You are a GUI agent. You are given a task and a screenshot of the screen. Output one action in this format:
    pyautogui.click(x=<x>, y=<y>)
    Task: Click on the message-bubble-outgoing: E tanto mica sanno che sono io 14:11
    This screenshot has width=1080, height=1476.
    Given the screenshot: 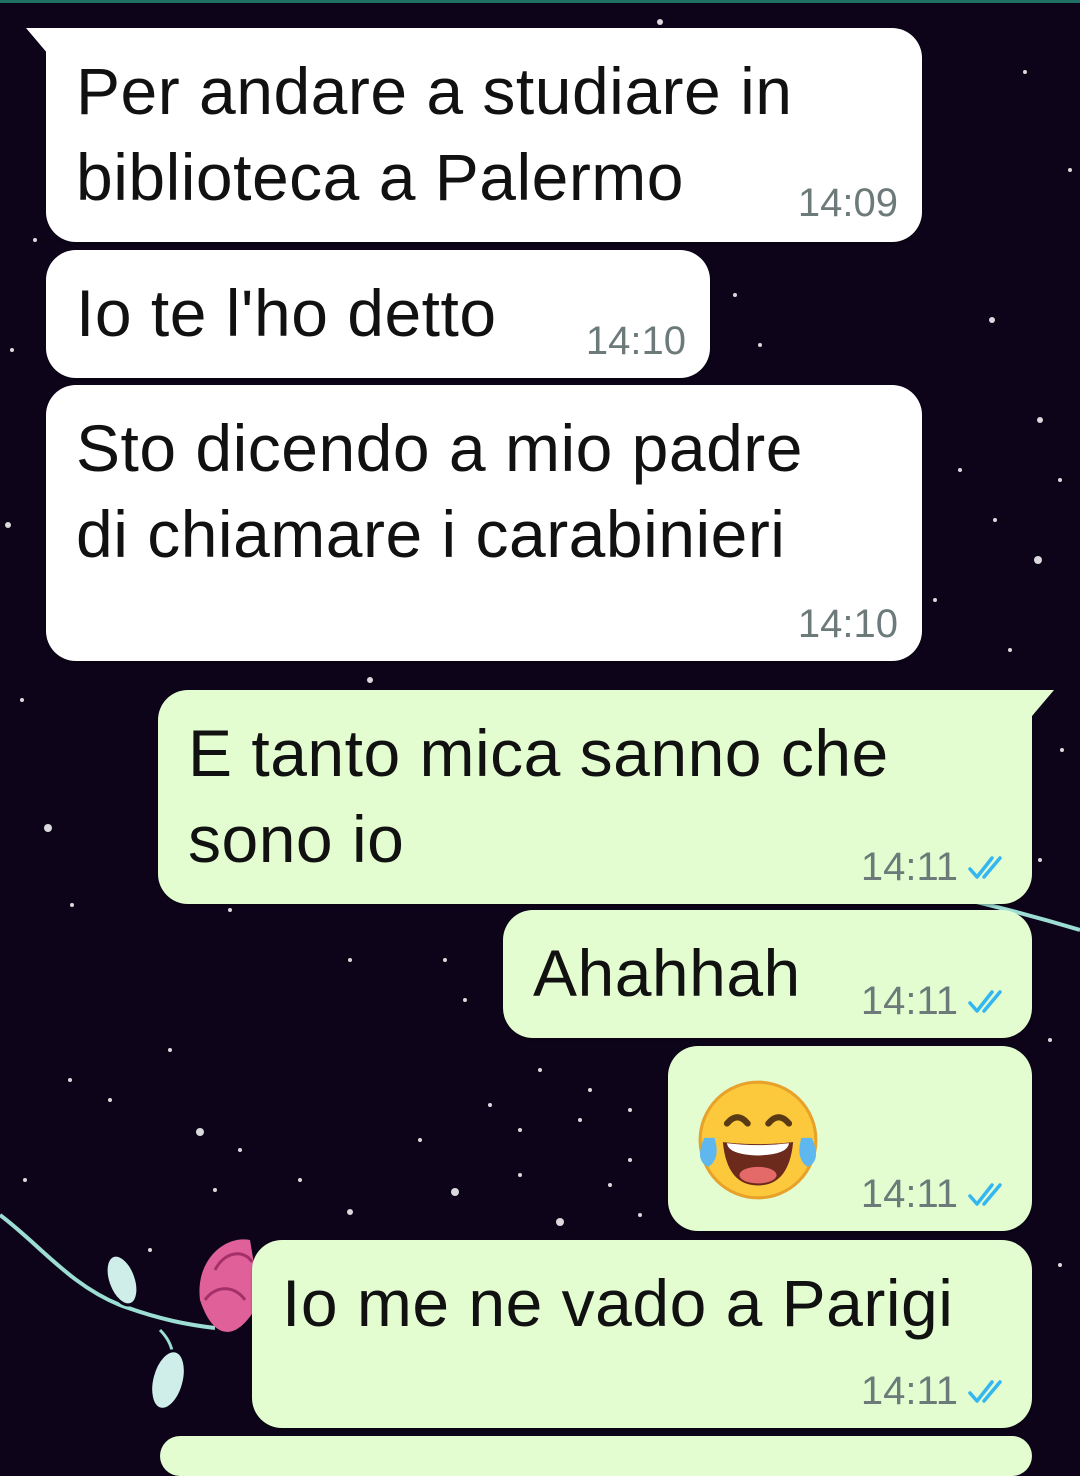 What is the action you would take?
    pyautogui.click(x=606, y=797)
    